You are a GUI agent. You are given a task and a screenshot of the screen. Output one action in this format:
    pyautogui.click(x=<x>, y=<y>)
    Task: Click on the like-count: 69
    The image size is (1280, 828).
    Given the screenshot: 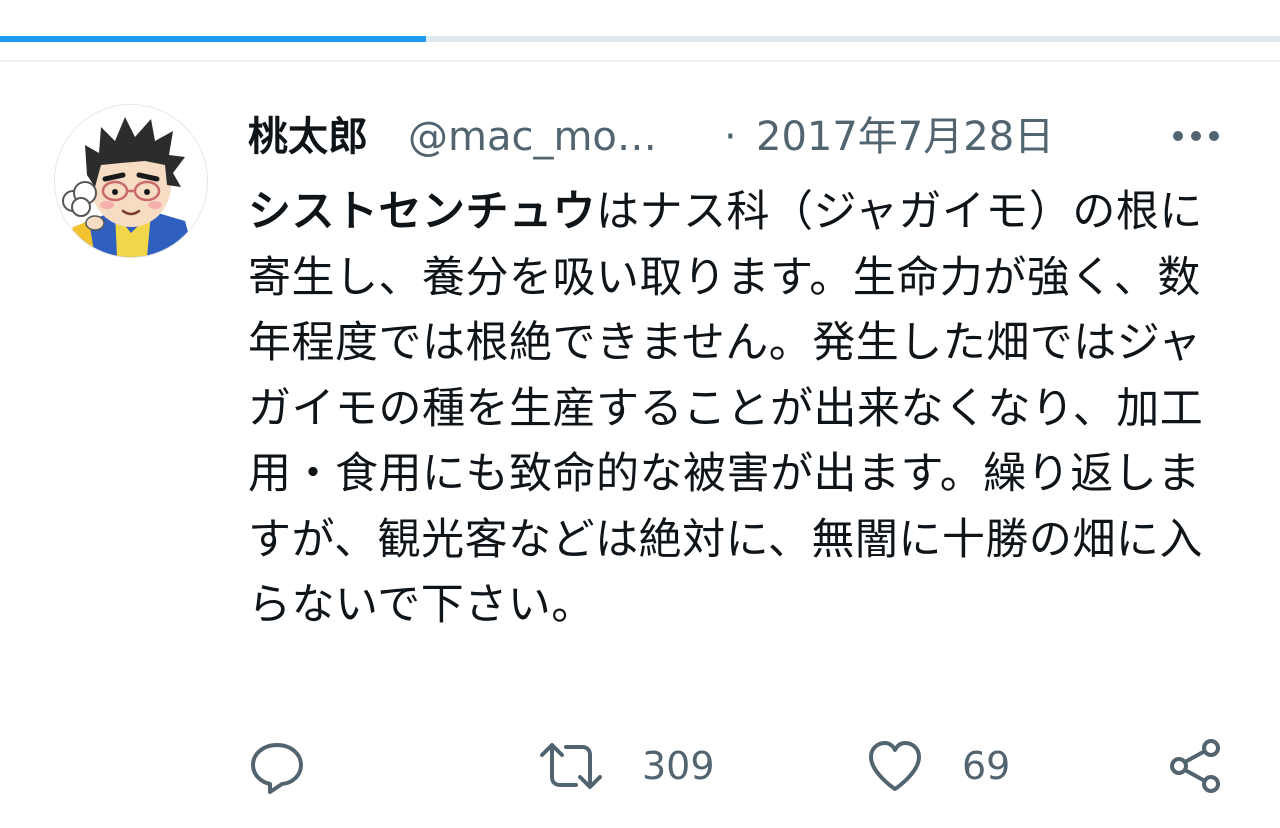 What is the action you would take?
    pyautogui.click(x=986, y=766)
    